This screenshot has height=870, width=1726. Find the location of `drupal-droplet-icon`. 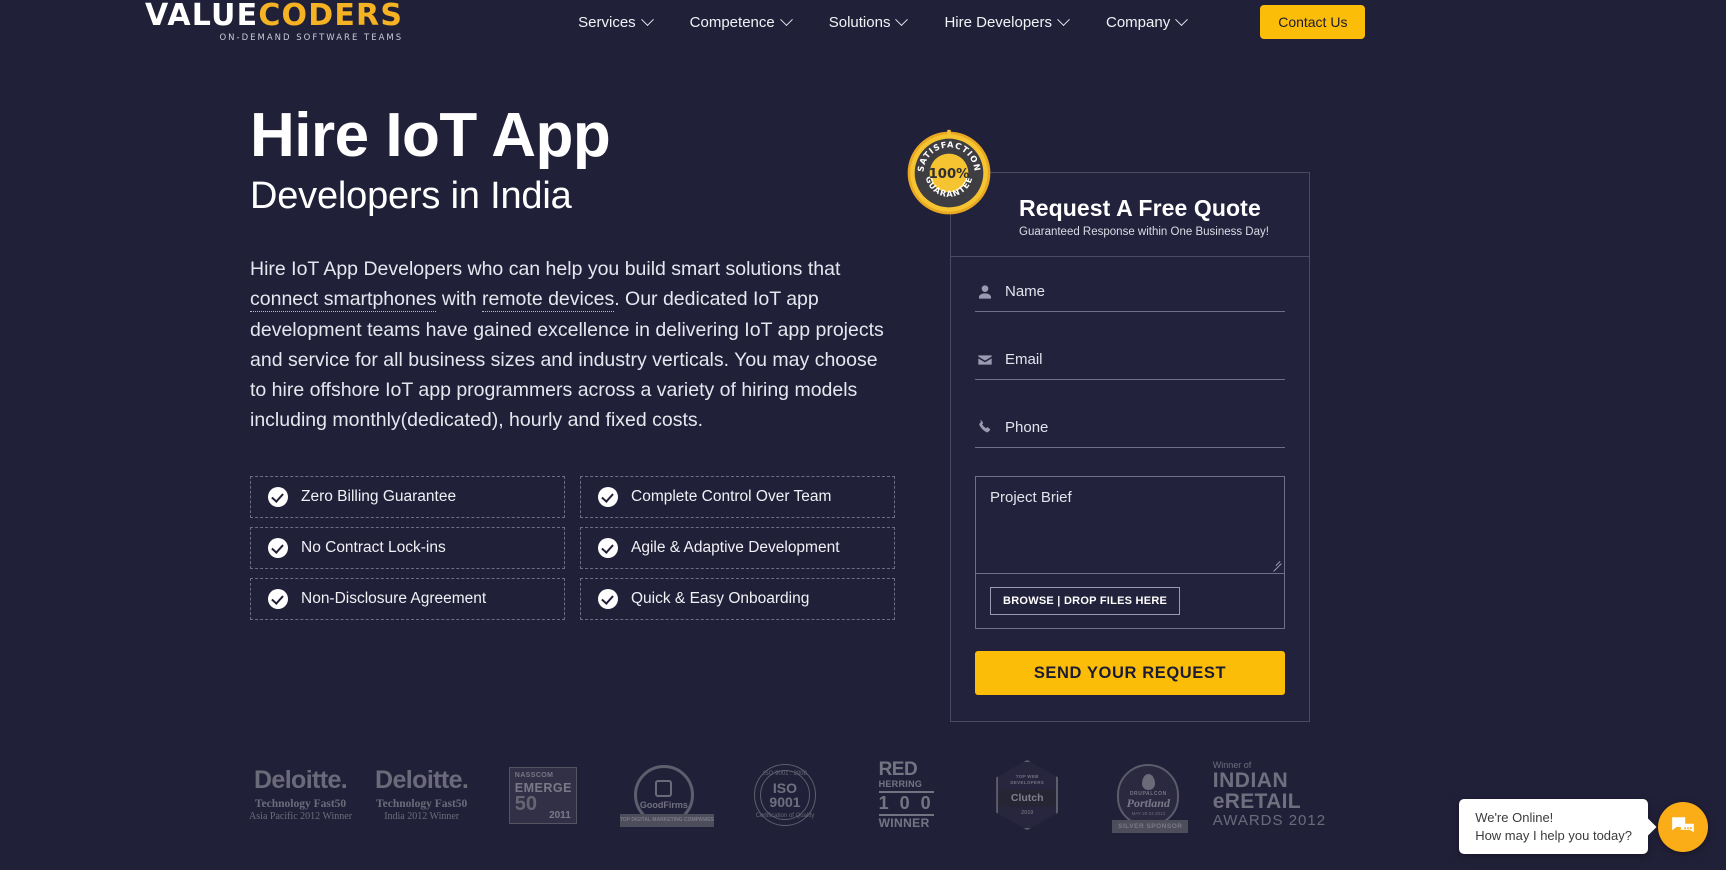

drupal-droplet-icon is located at coordinates (1148, 782).